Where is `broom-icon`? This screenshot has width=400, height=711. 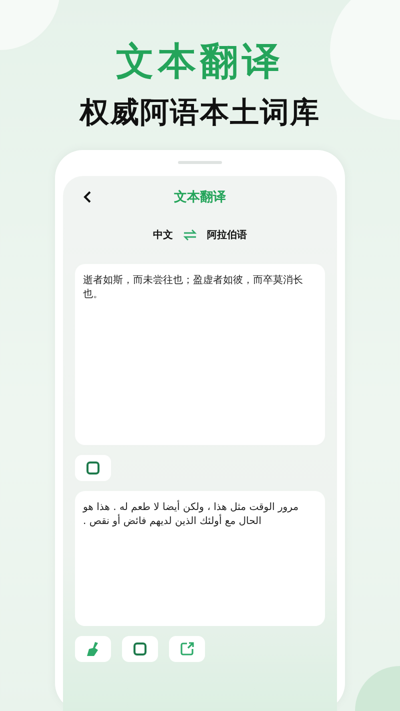
broom-icon is located at coordinates (93, 649).